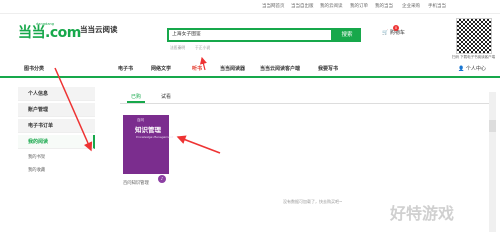 The image size is (500, 241). I want to click on arrow-to-audiobooks-nav, so click(203, 63).